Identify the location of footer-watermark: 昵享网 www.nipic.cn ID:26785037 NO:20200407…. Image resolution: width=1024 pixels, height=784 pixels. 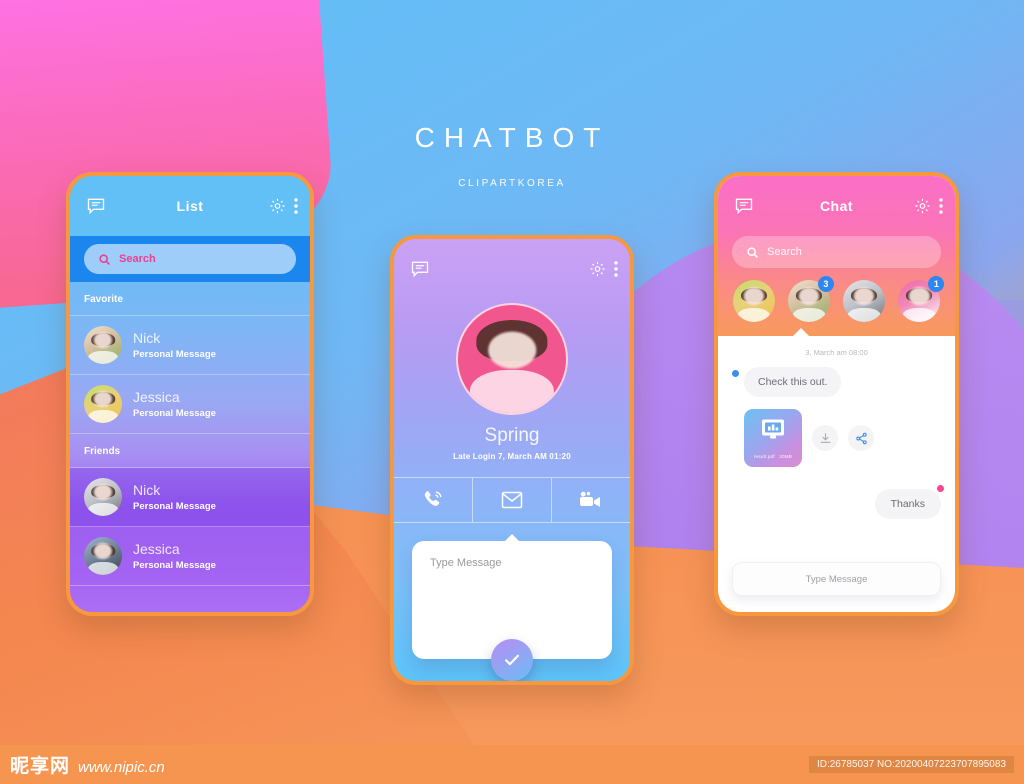
(512, 764).